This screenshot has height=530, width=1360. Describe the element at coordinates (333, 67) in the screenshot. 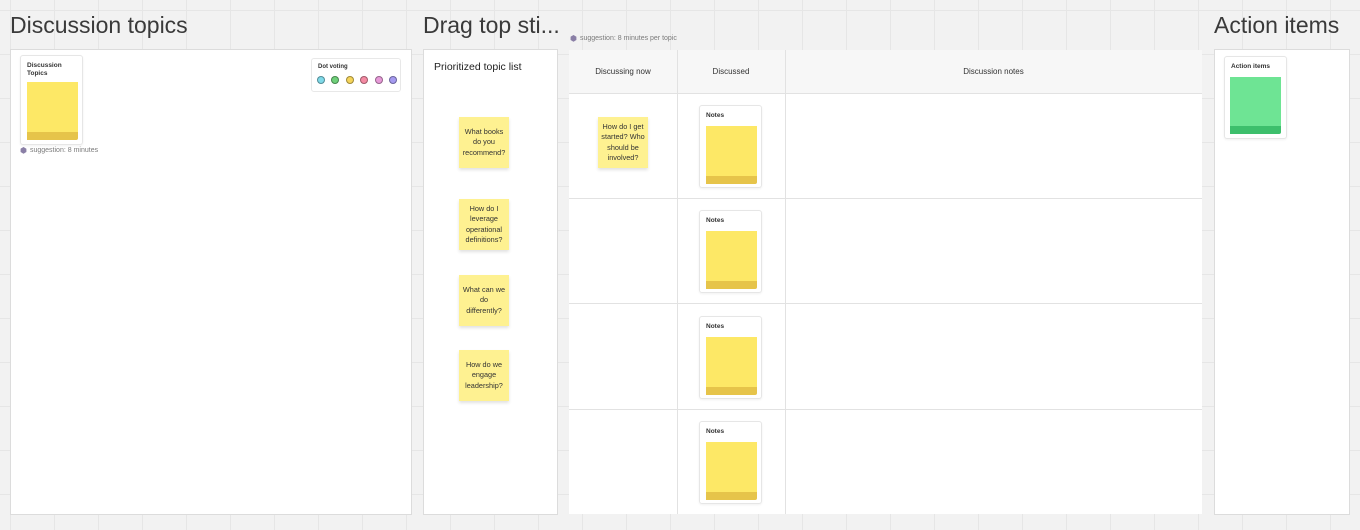

I see `dot-voting-title: Dot voting` at that location.